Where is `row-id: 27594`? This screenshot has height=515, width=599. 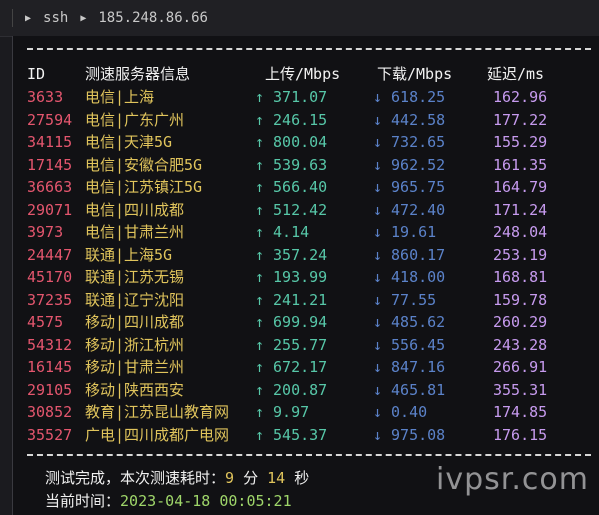
row-id: 27594 is located at coordinates (49, 120).